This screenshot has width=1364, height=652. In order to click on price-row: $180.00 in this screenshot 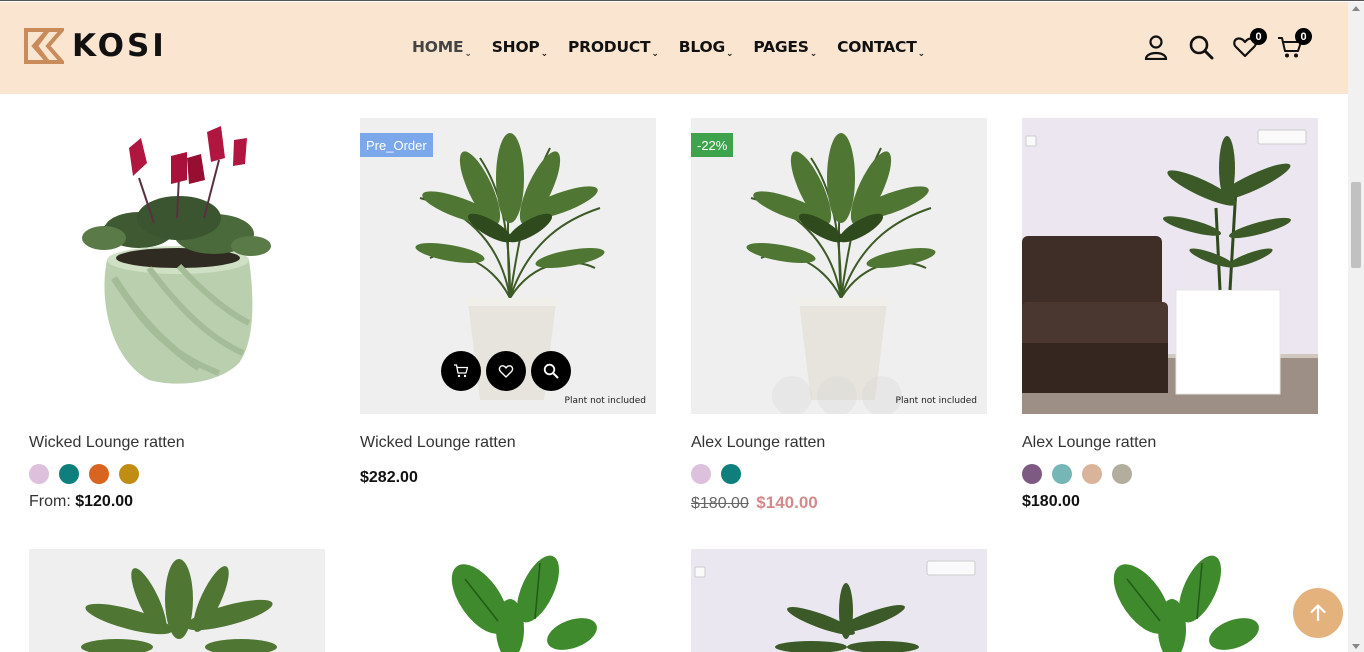, I will do `click(1170, 502)`.